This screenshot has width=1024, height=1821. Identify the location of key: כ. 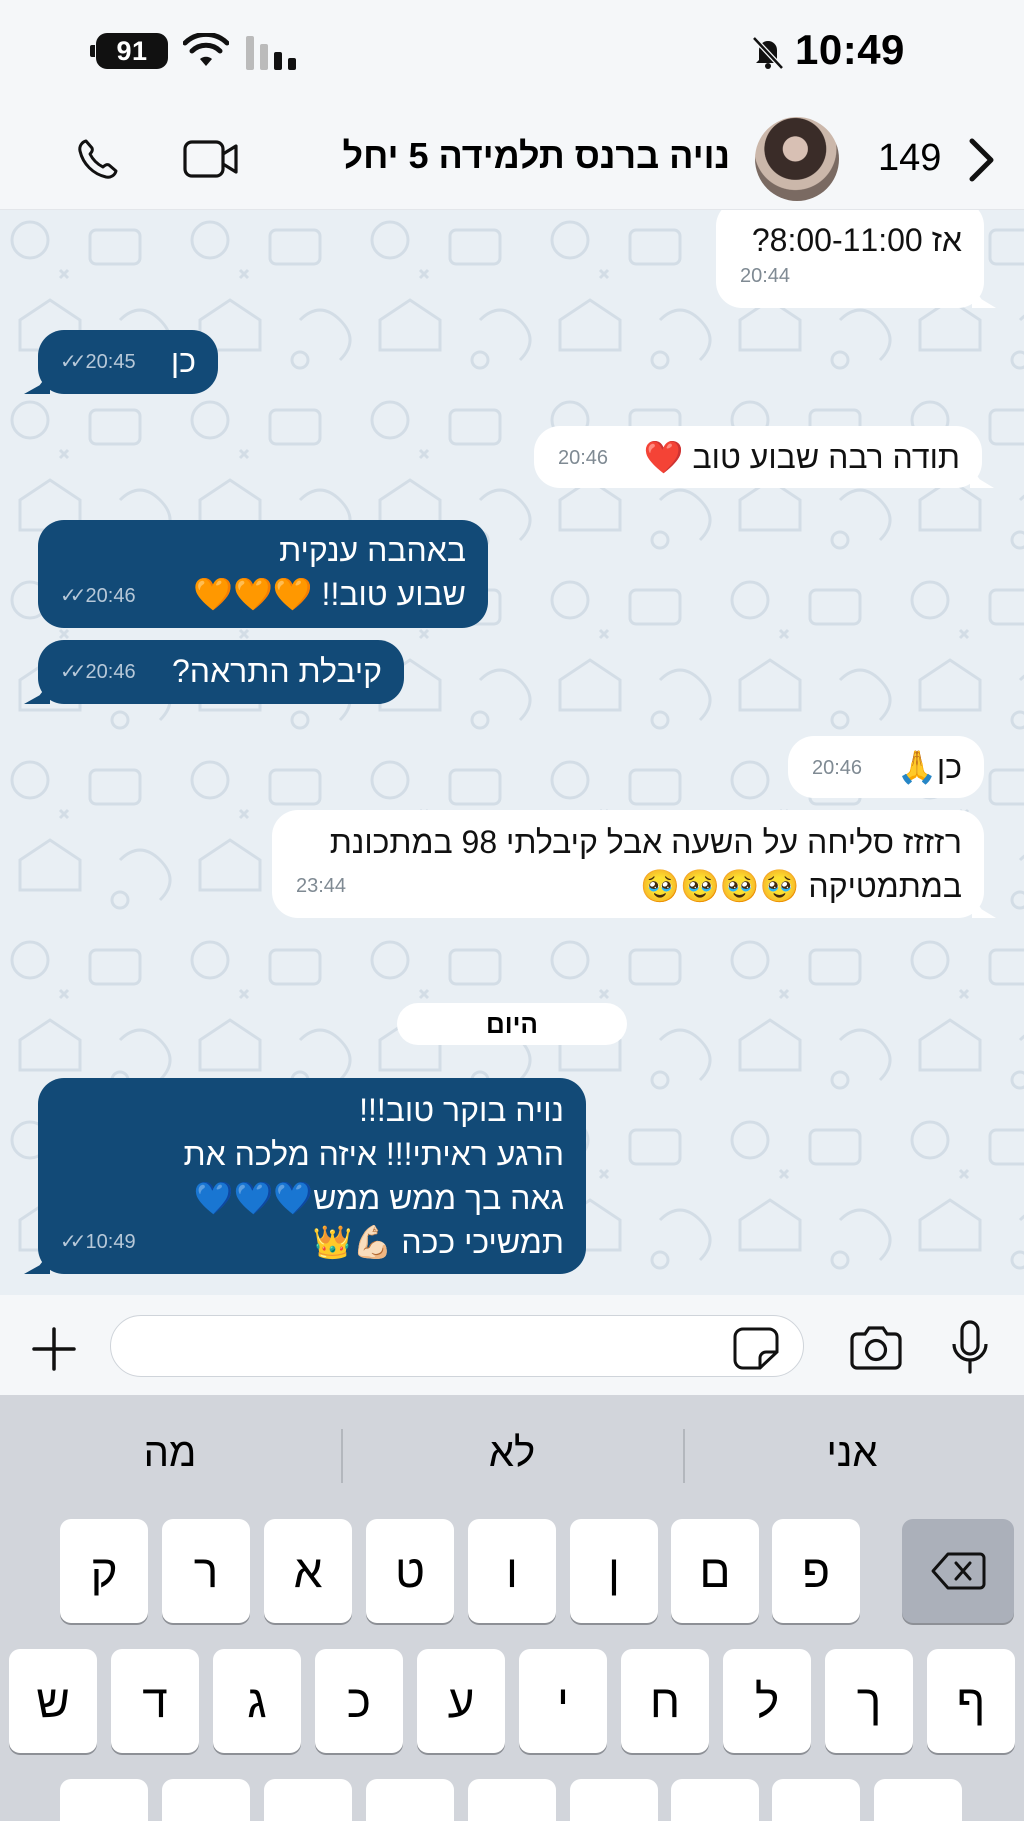
(359, 1701).